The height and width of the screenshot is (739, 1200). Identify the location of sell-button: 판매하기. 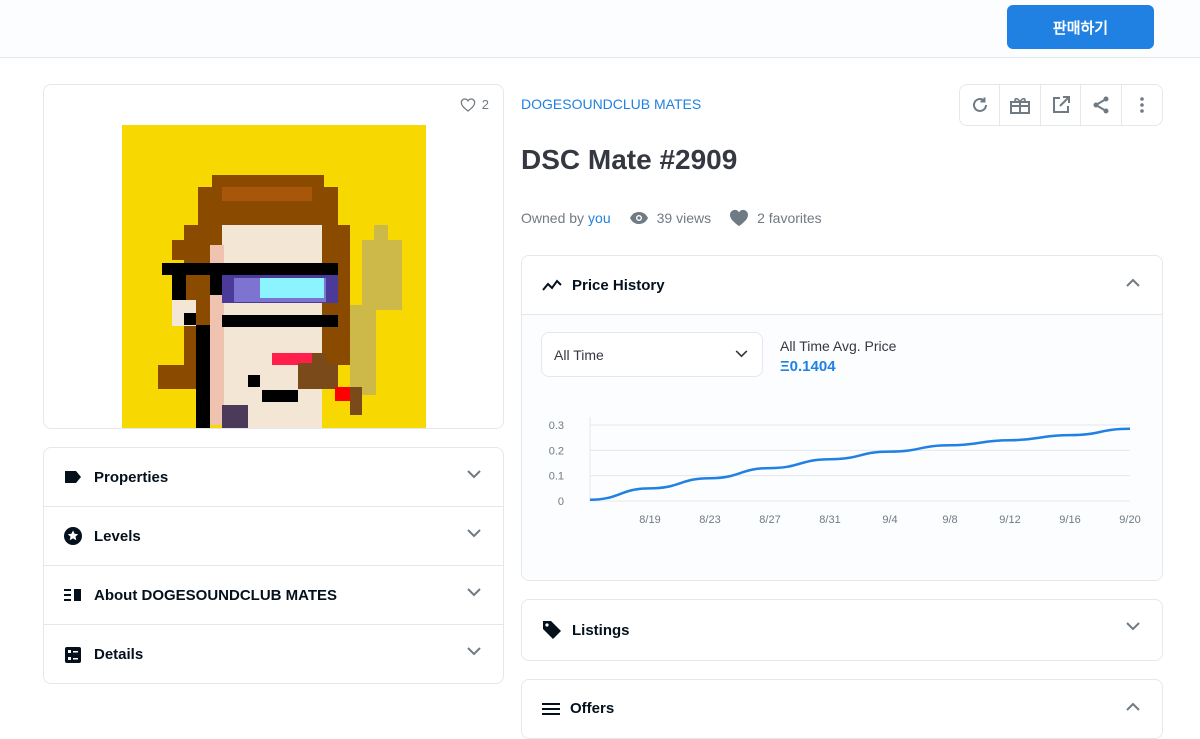
(1080, 27).